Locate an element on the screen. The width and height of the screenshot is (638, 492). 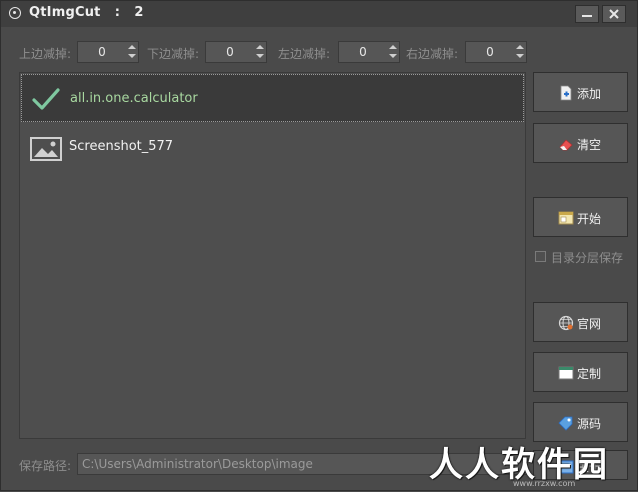
add-button-label: 添加 is located at coordinates (589, 94).